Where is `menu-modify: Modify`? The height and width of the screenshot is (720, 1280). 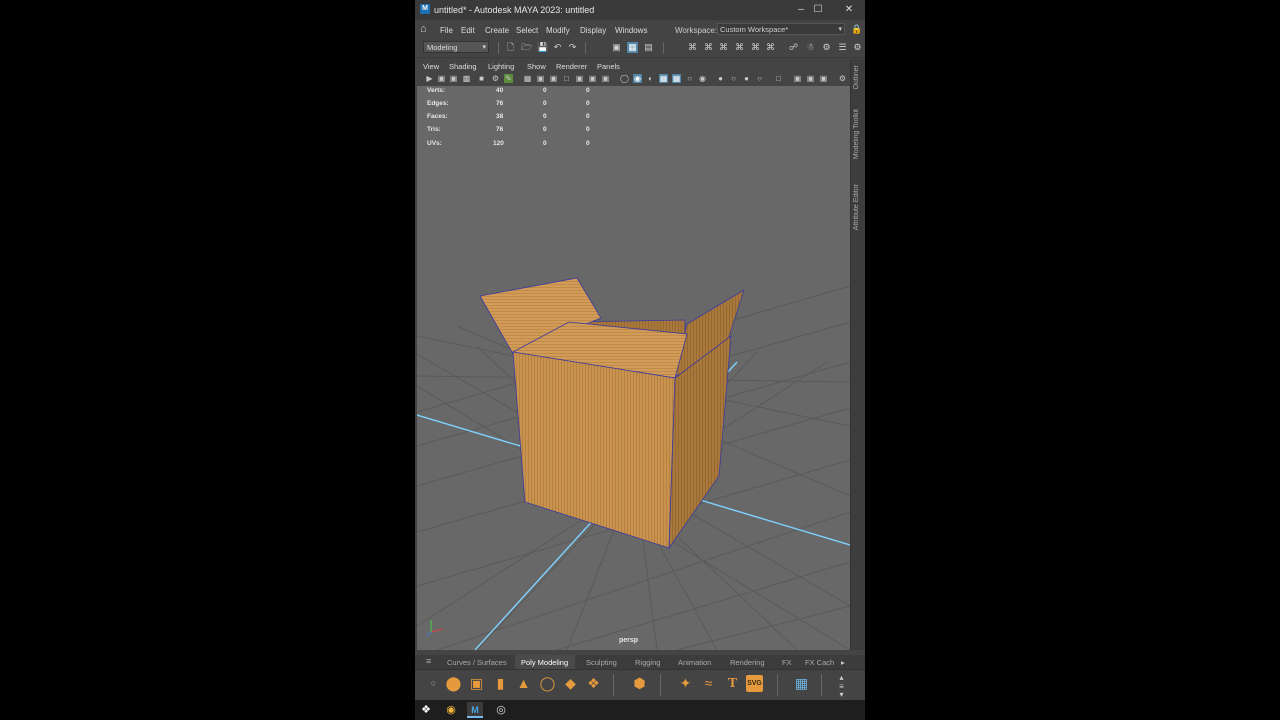 menu-modify: Modify is located at coordinates (558, 30).